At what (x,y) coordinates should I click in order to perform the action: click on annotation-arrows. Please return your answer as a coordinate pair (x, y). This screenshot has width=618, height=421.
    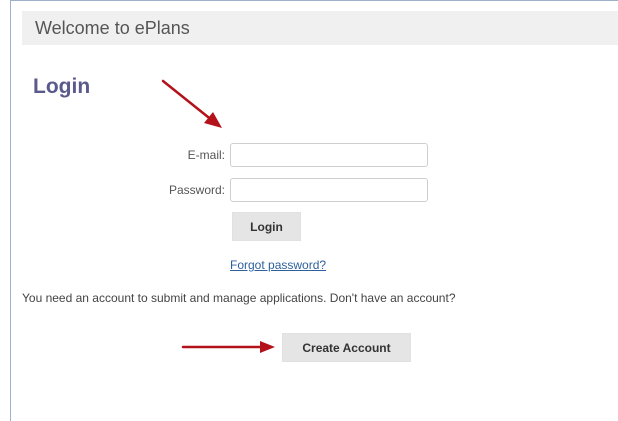
    Looking at the image, I should click on (218, 216).